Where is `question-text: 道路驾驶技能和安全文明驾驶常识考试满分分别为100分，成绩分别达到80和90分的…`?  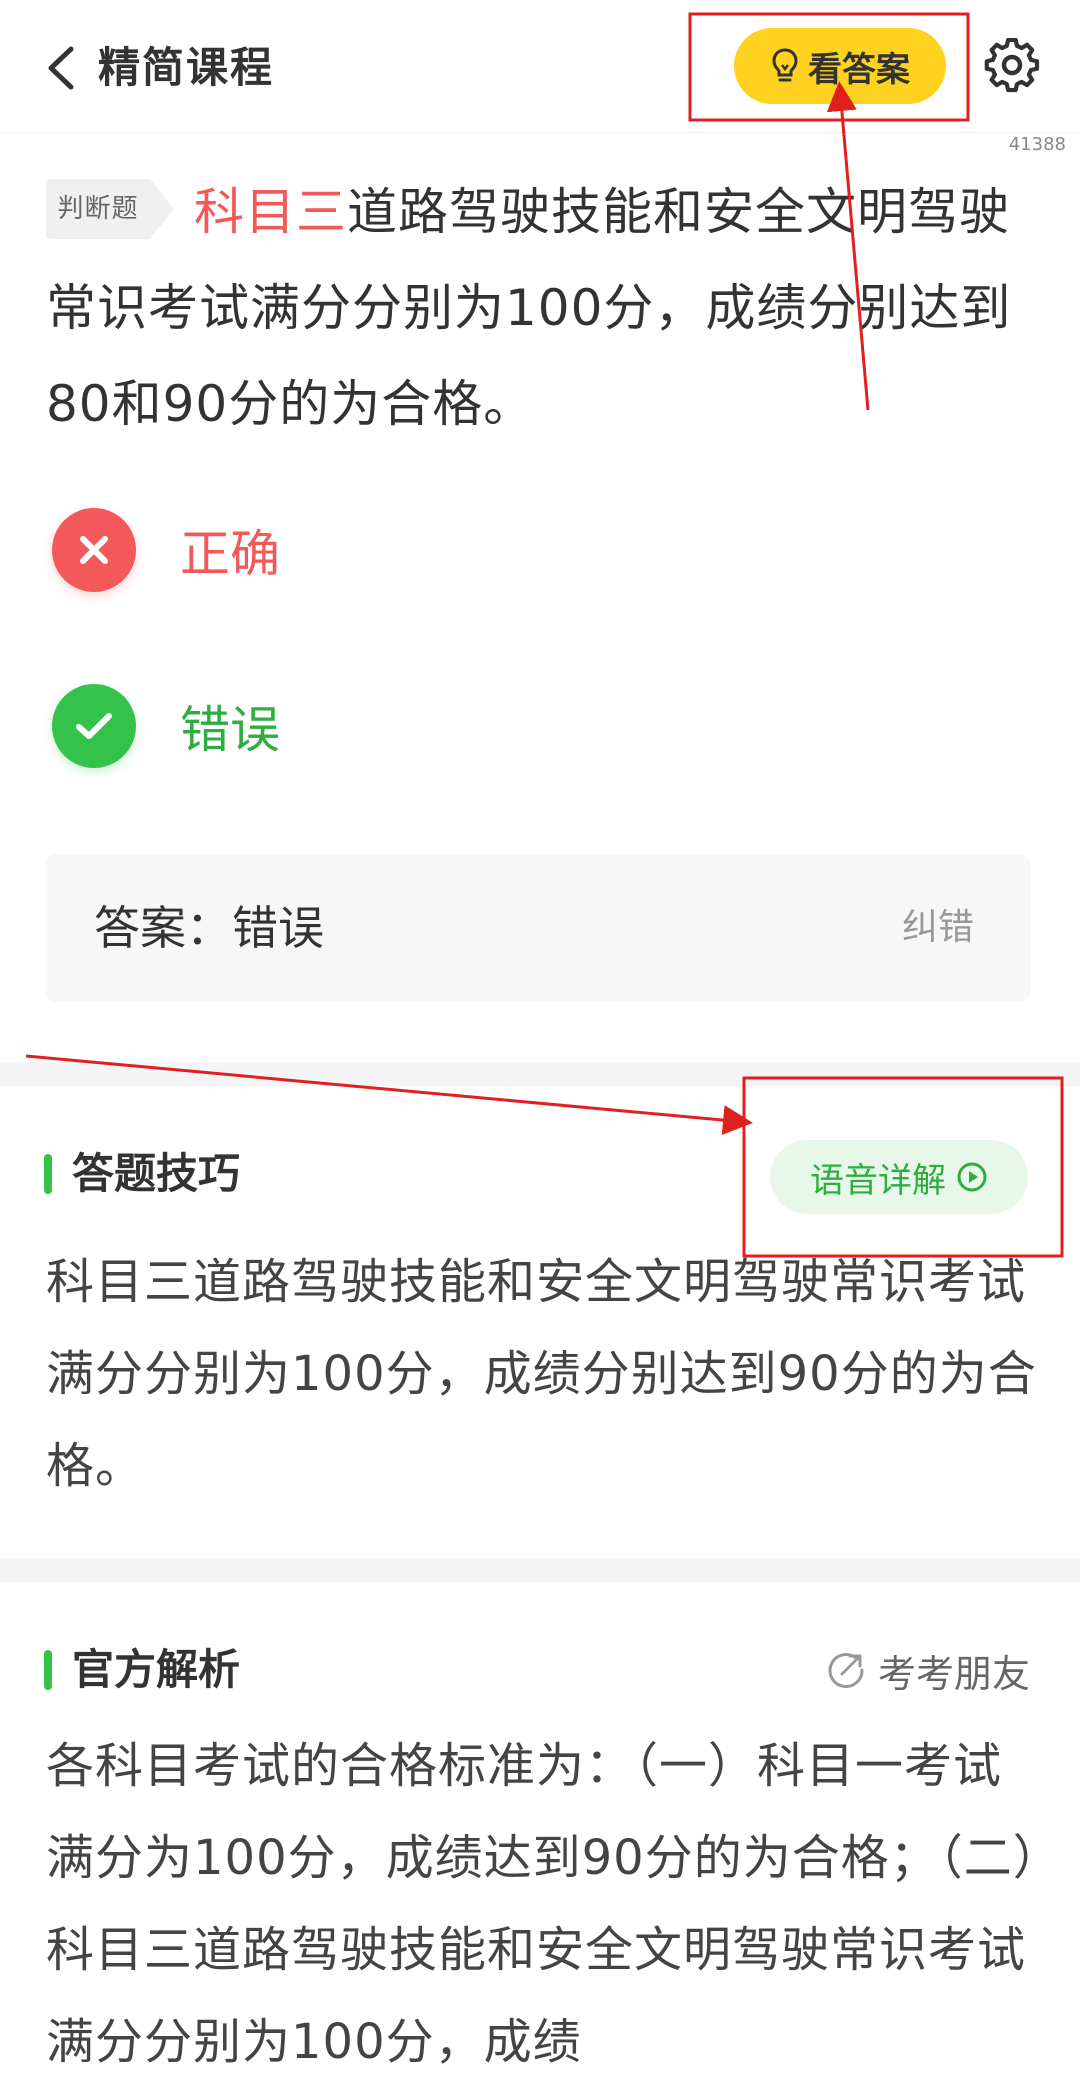
question-text: 道路驾驶技能和安全文明驾驶常识考试满分分别为100分，成绩分别达到80和90分的… is located at coordinates (529, 308).